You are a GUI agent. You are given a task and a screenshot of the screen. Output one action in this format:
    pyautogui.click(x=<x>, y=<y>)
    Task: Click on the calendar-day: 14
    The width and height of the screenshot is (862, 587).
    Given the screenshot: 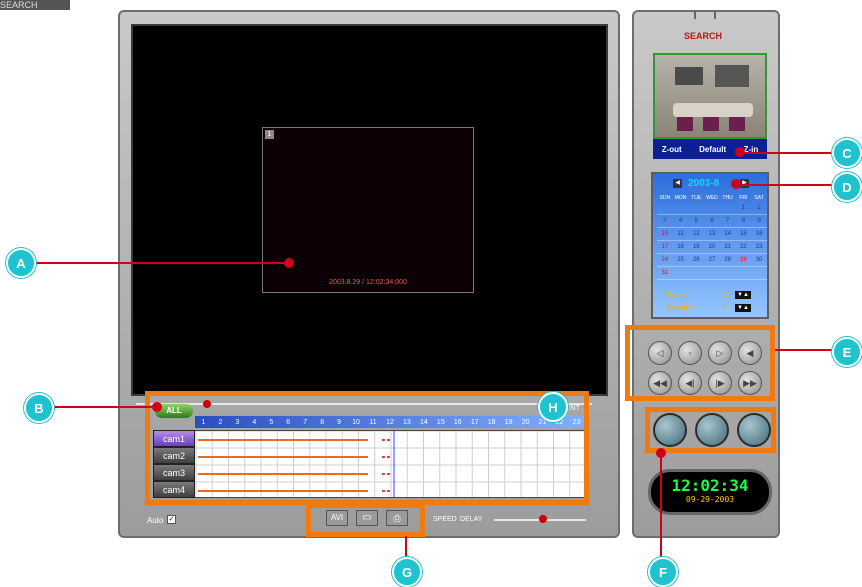 What is the action you would take?
    pyautogui.click(x=727, y=234)
    